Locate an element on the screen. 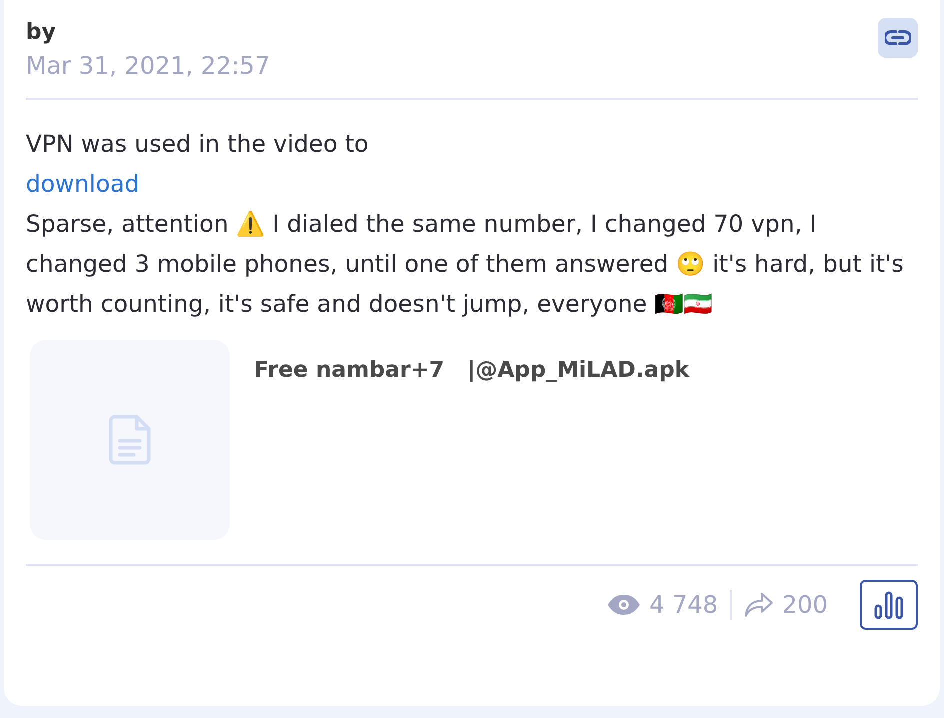 The height and width of the screenshot is (718, 944). file-name: Free nambar+7 |@App_MiLAD.apk is located at coordinates (472, 371).